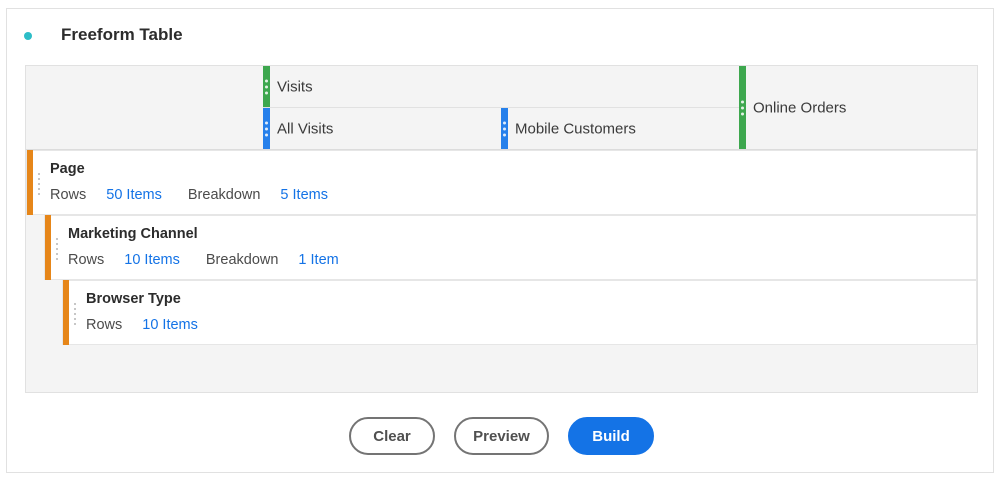  Describe the element at coordinates (501, 182) in the screenshot. I see `row-dimension-page: Page Rows 50 Items Breakdown 5 Items` at that location.